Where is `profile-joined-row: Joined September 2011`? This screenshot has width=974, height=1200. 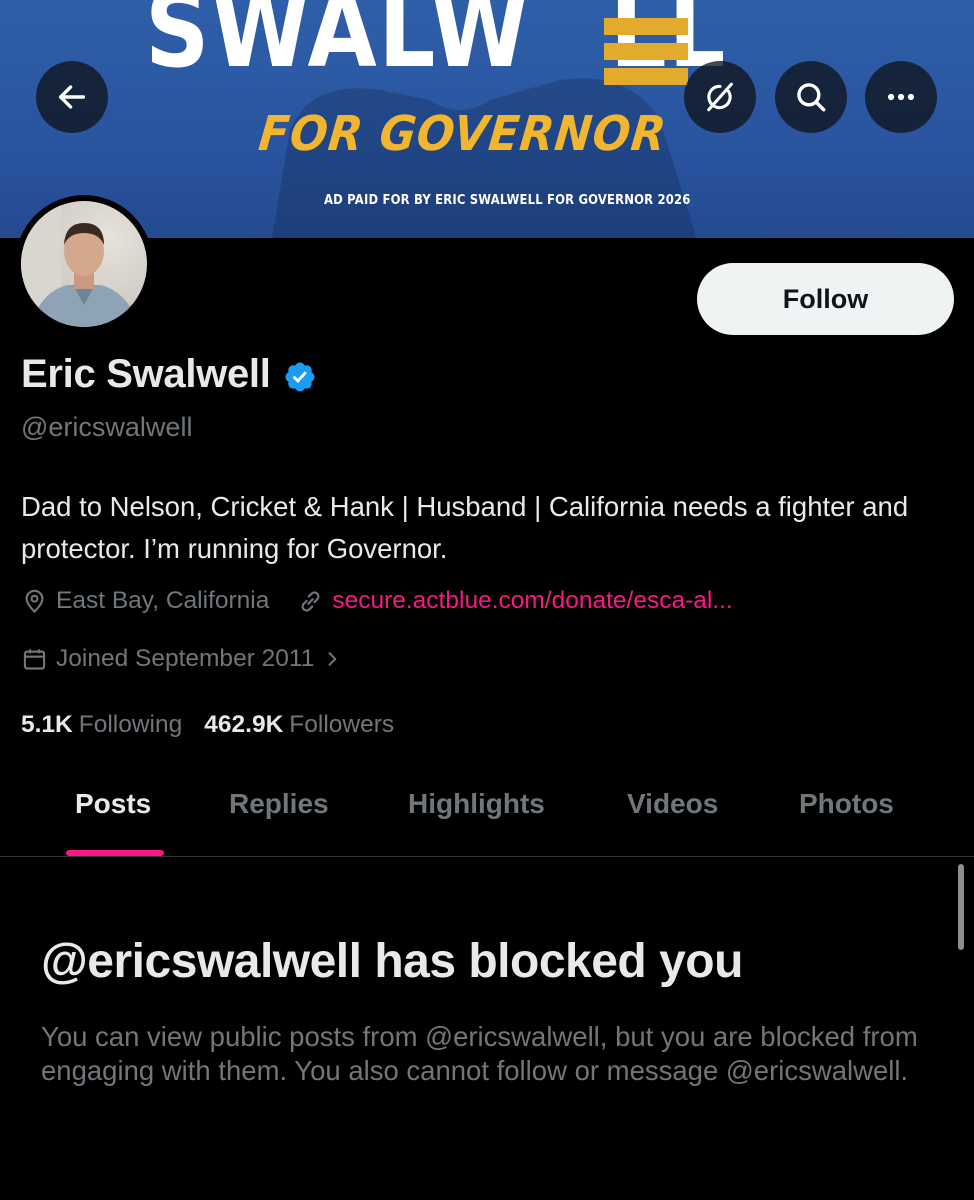 profile-joined-row: Joined September 2011 is located at coordinates (181, 659).